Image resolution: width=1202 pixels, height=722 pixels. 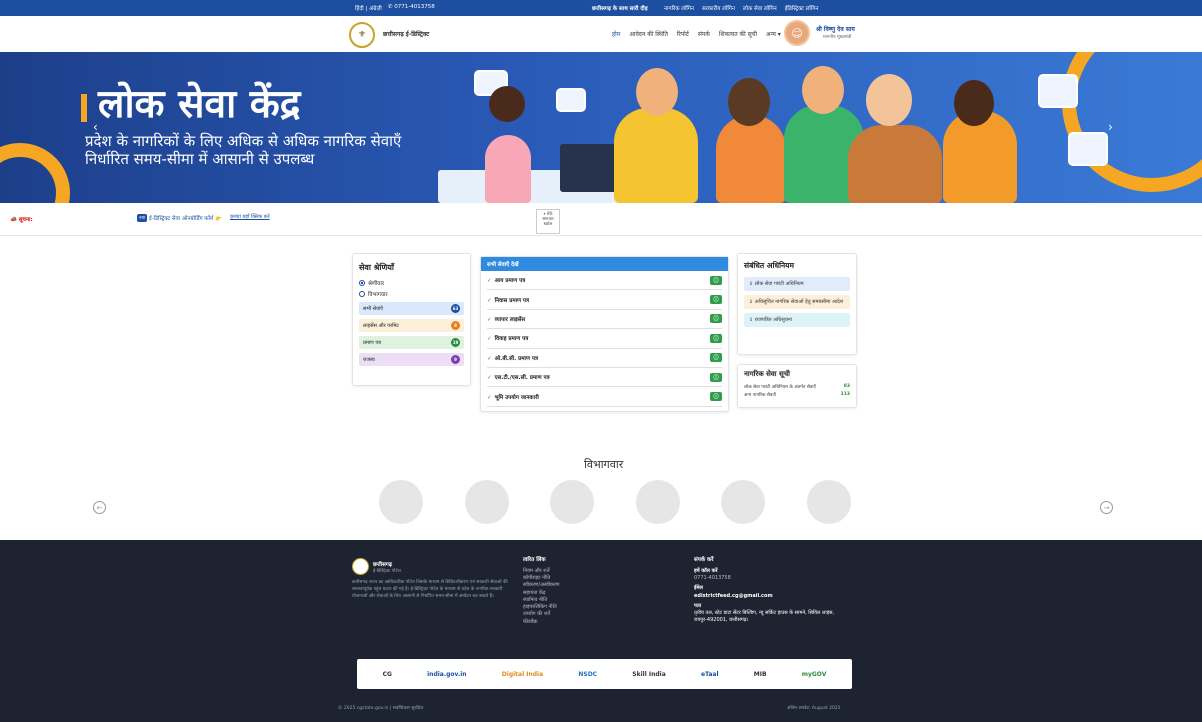 What do you see at coordinates (387, 674) in the screenshot?
I see `partner-logo: CG` at bounding box center [387, 674].